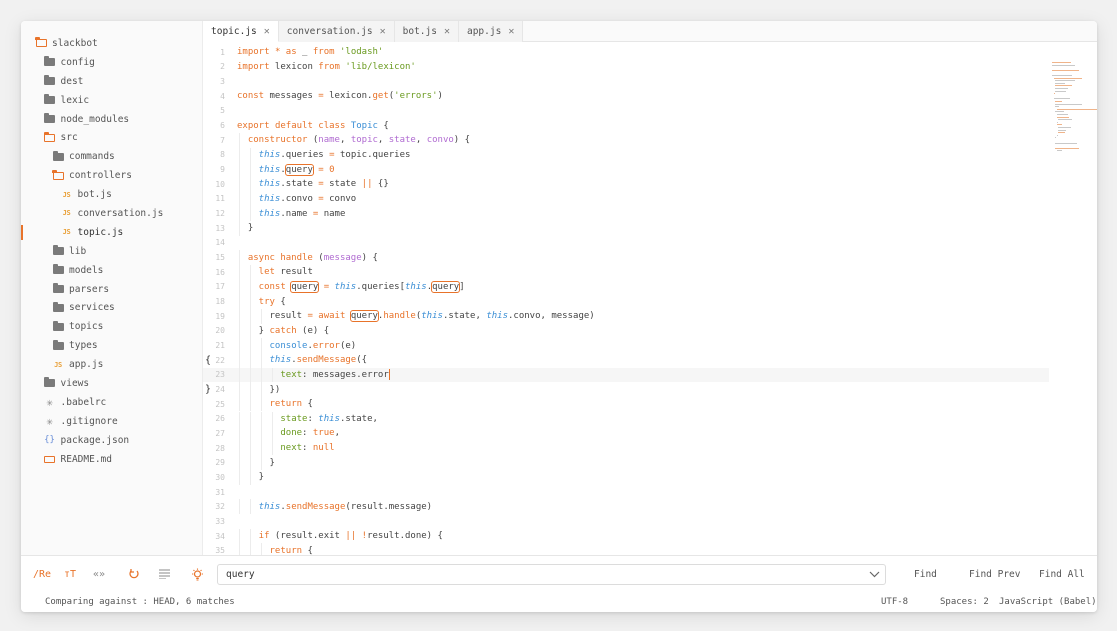 This screenshot has width=1117, height=631. I want to click on code-token: result, so click(293, 272).